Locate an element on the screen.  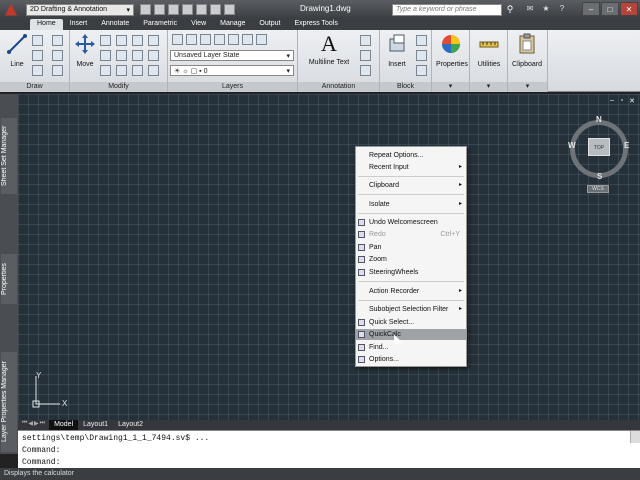
clipboard-panel-arrow: ▾ is located at coordinates (527, 87).